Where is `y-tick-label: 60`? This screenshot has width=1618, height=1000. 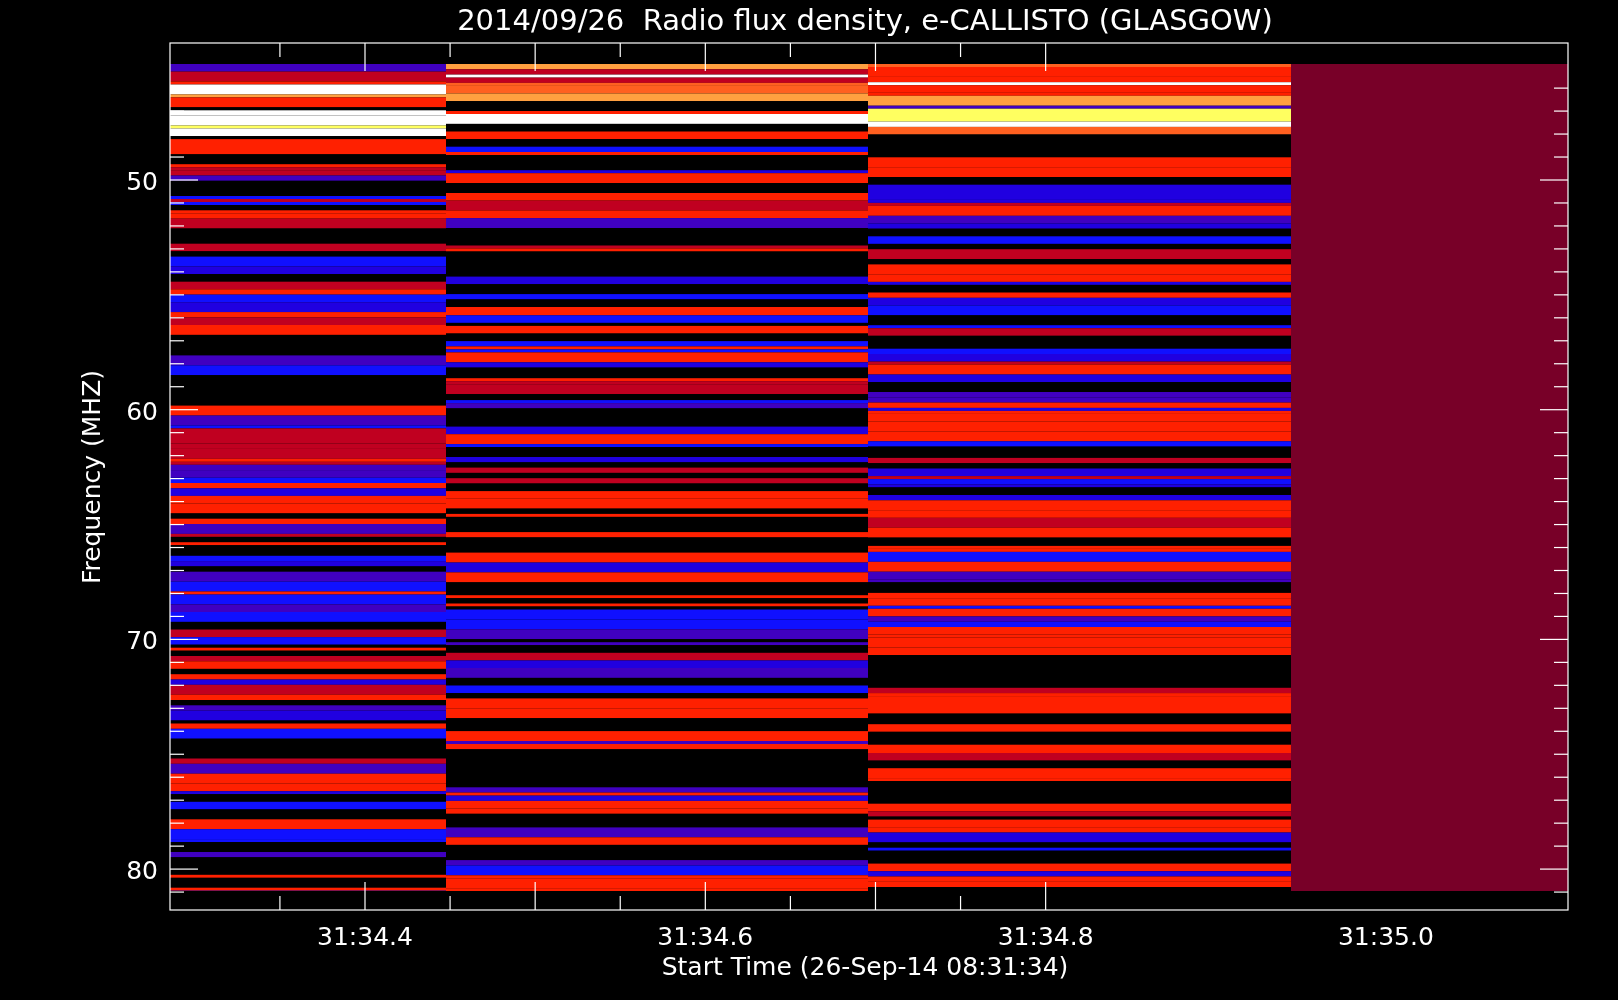 y-tick-label: 60 is located at coordinates (142, 411).